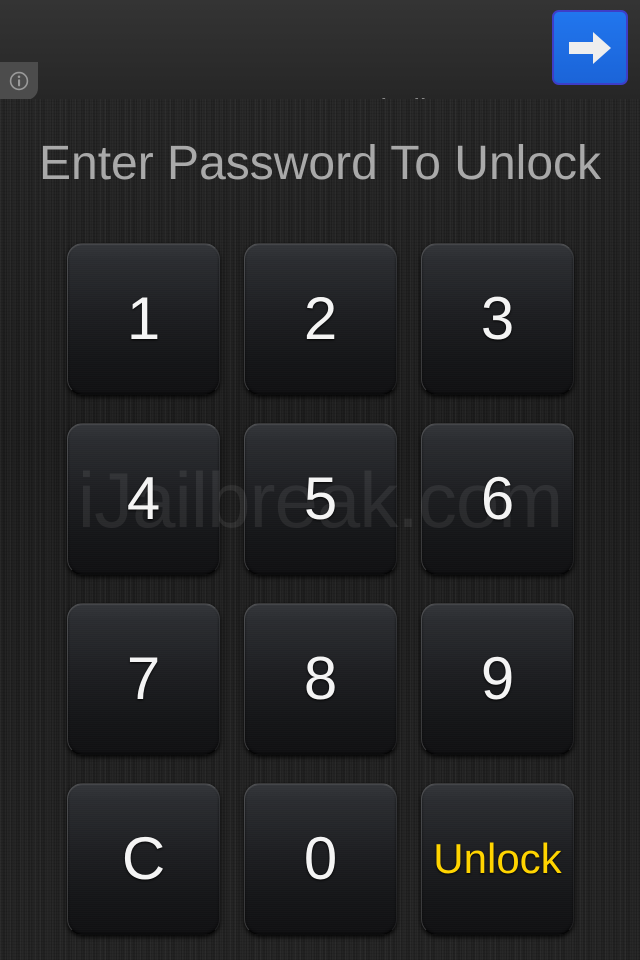  I want to click on keypad-key-label: 7, so click(143, 678).